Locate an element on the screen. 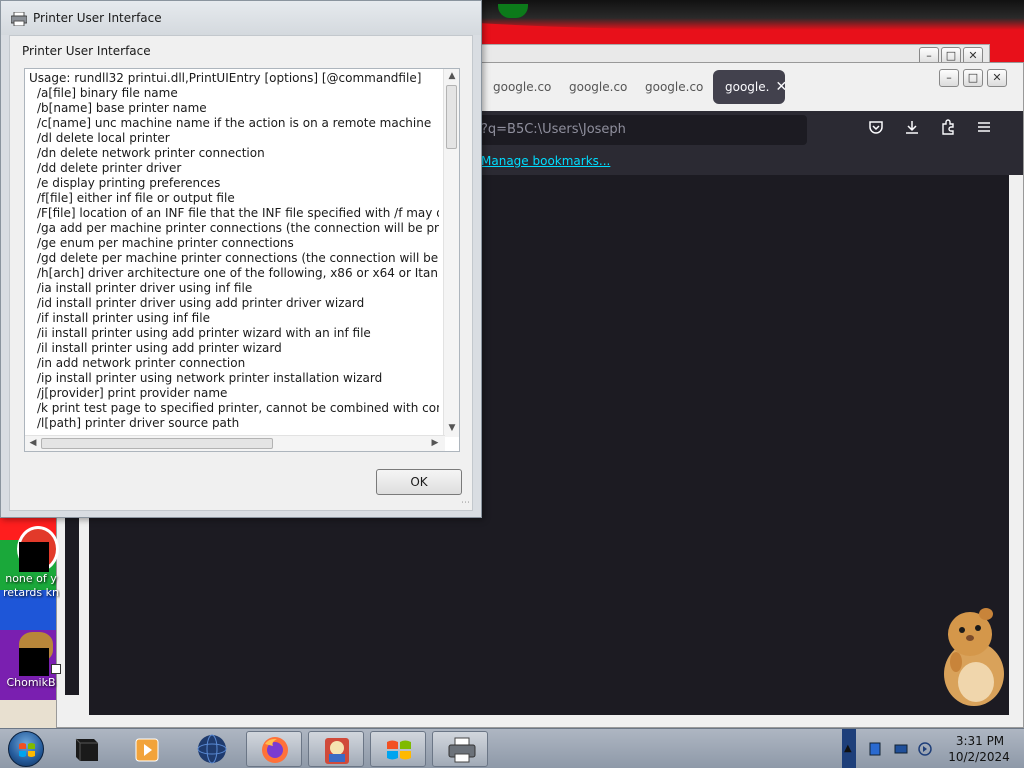  hamster-thumbnail-icon is located at coordinates (34, 653).